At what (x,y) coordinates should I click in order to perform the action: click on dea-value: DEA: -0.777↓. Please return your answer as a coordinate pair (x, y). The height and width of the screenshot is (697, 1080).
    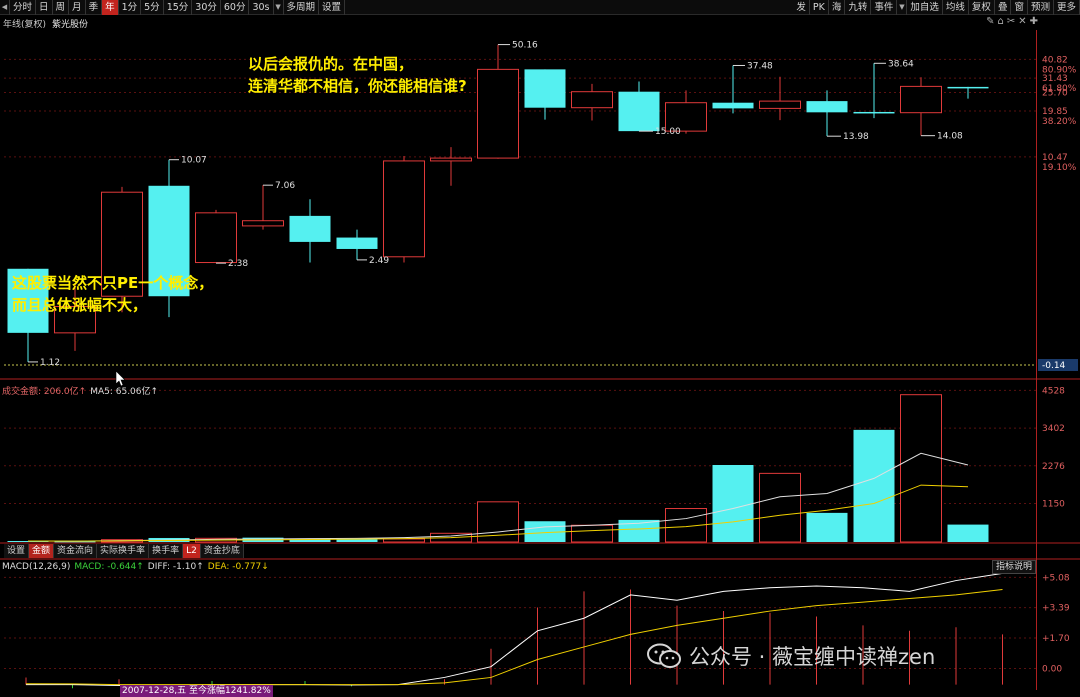
    Looking at the image, I should click on (238, 567).